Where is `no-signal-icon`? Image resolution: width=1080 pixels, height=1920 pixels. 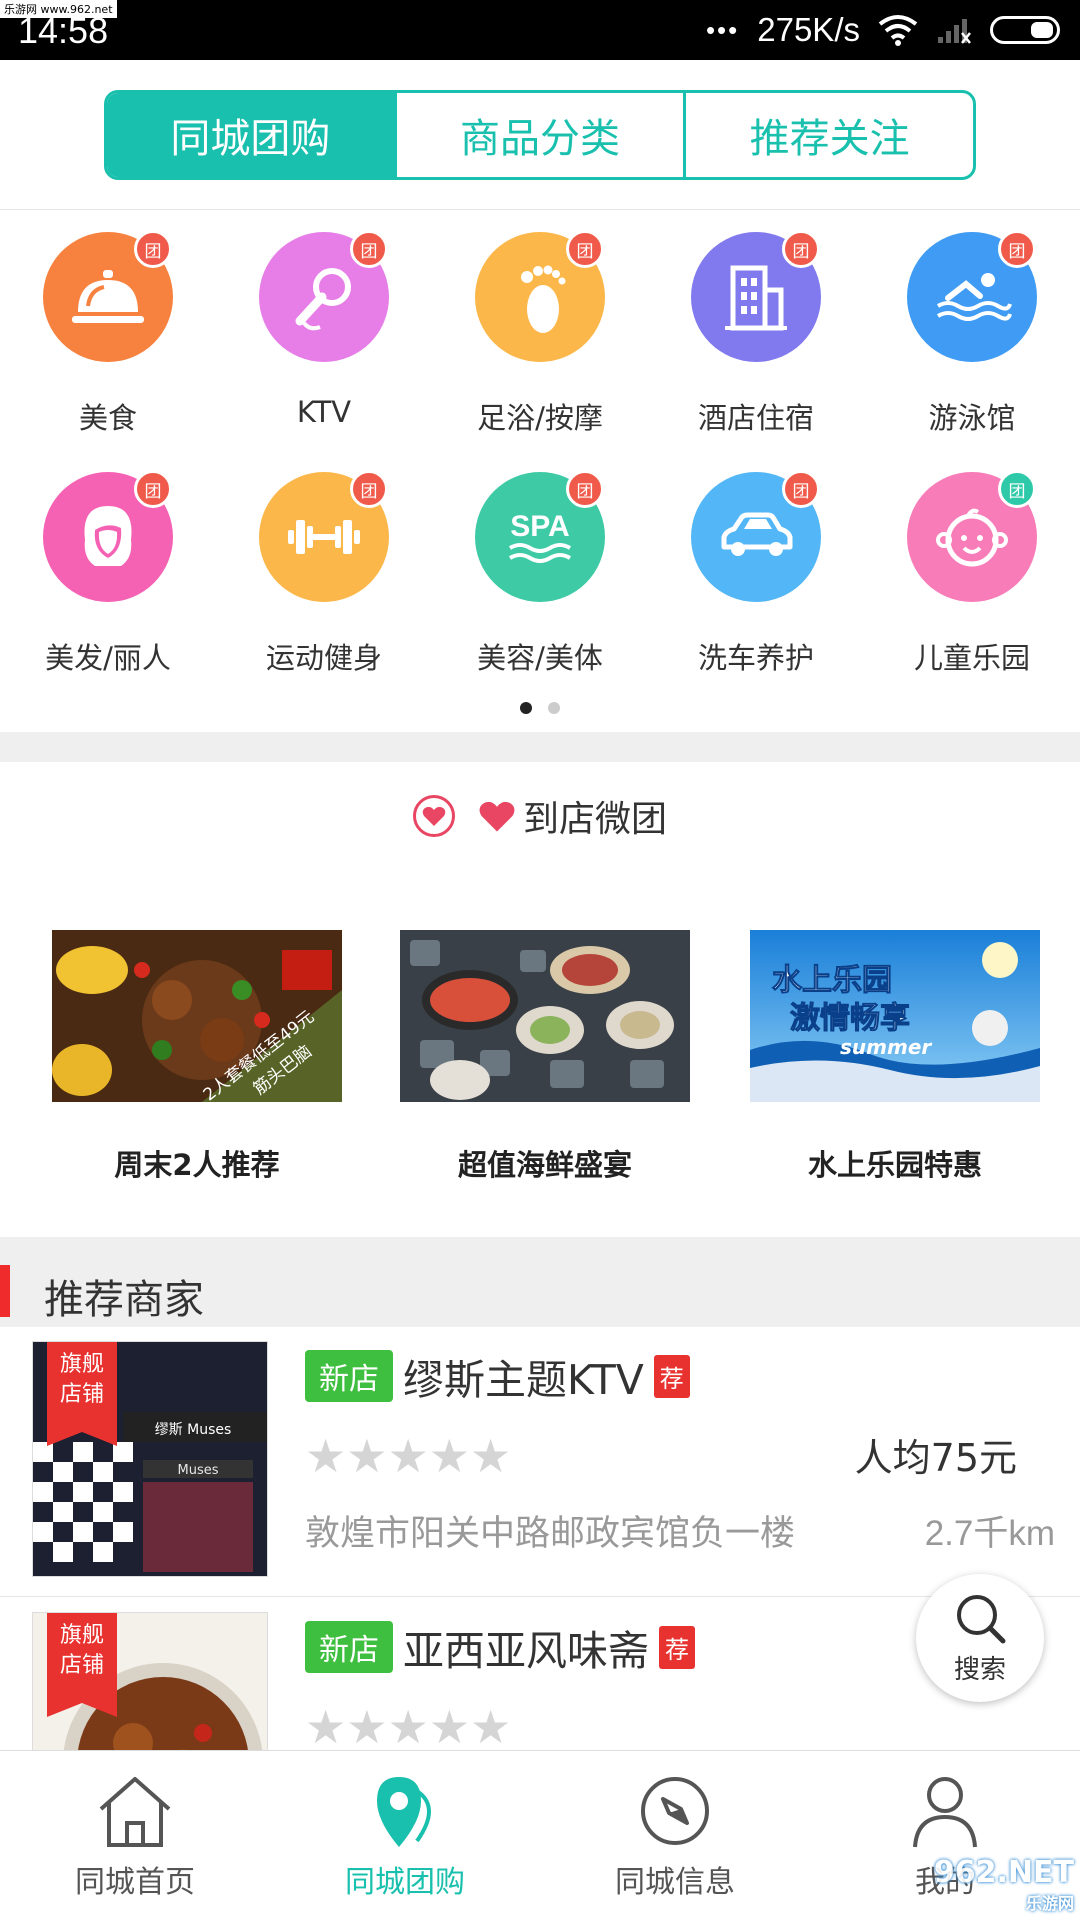
no-signal-icon is located at coordinates (954, 31).